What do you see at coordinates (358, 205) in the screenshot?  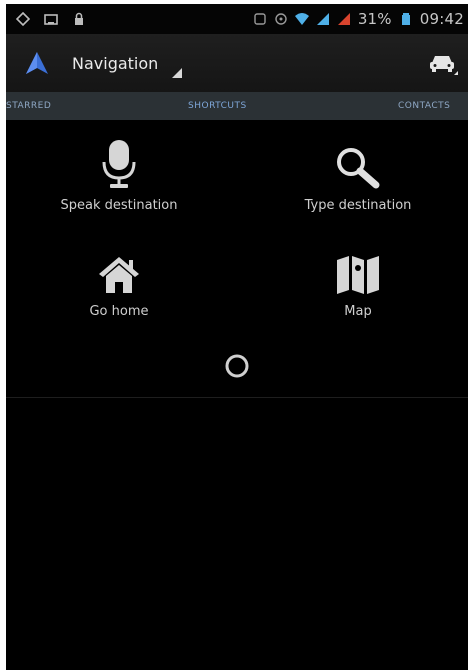 I see `type-destination-label: Type destination` at bounding box center [358, 205].